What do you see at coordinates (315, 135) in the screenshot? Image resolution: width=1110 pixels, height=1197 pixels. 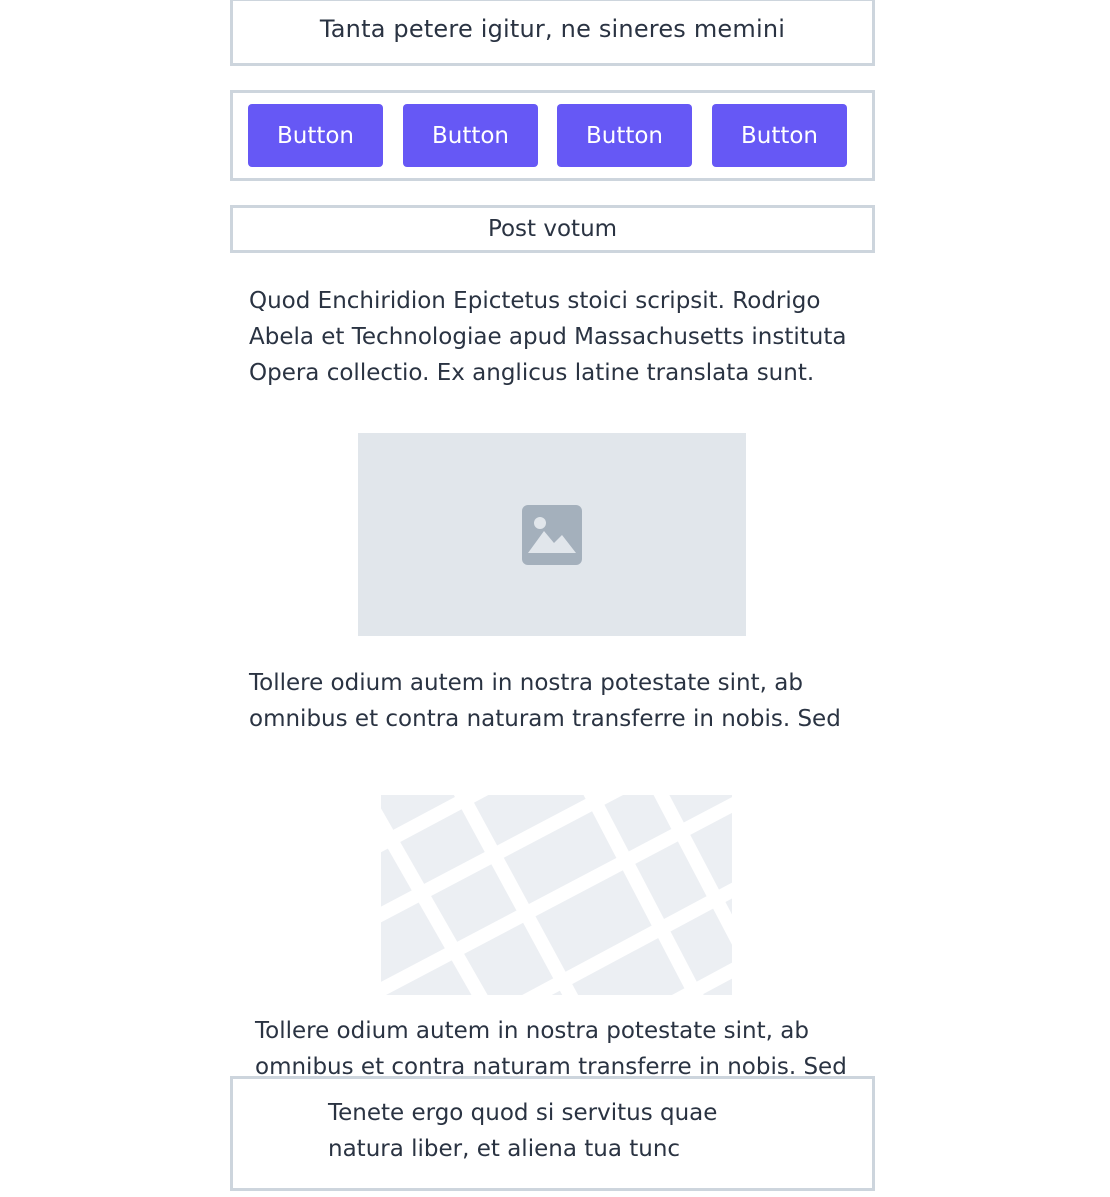 I see `button-1: Button` at bounding box center [315, 135].